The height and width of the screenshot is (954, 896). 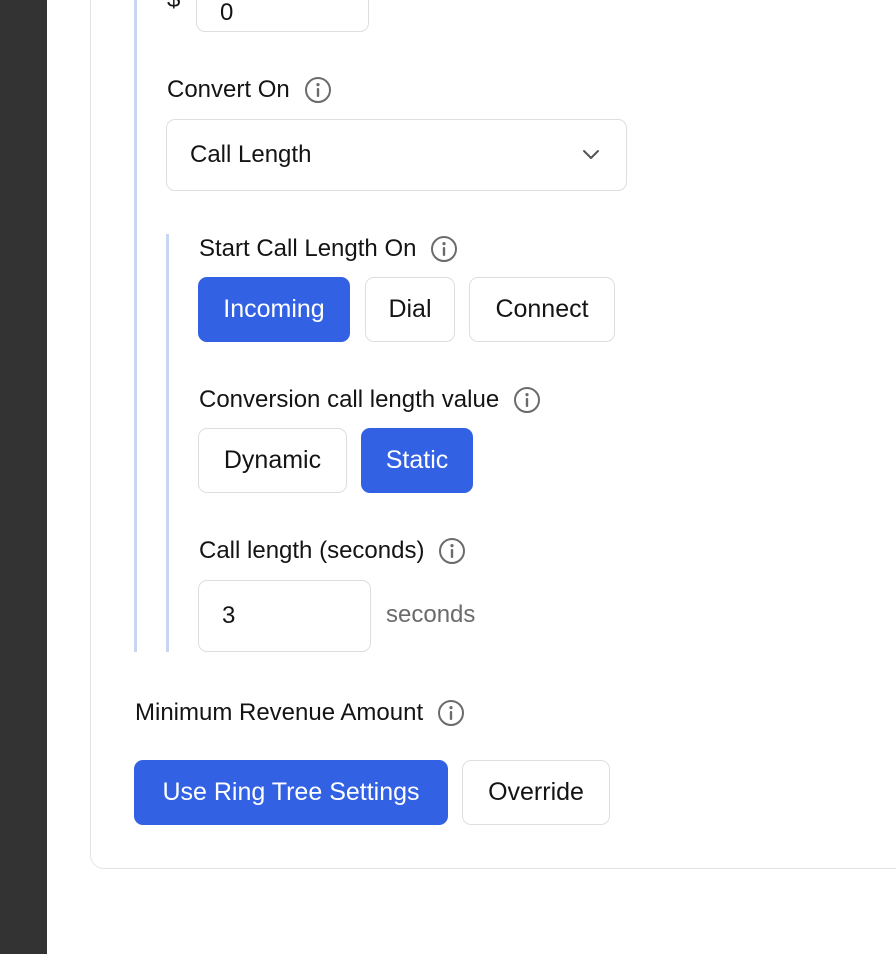 I want to click on section-indent-bar, so click(x=135, y=326).